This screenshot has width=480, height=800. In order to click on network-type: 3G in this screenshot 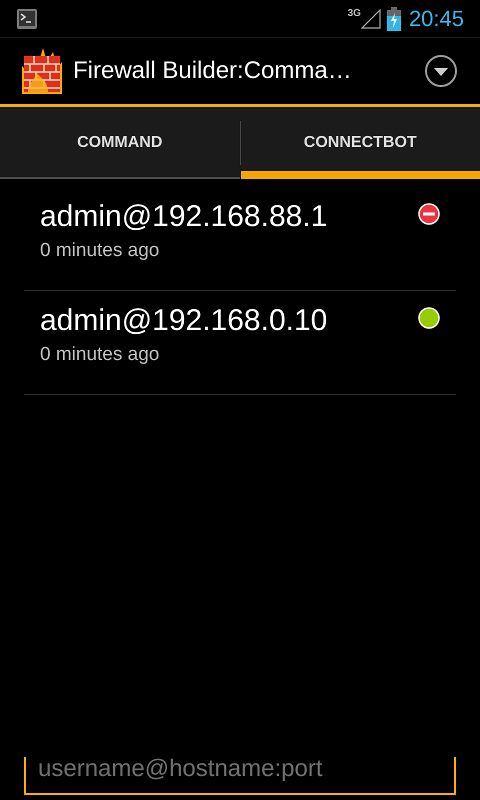, I will do `click(354, 13)`.